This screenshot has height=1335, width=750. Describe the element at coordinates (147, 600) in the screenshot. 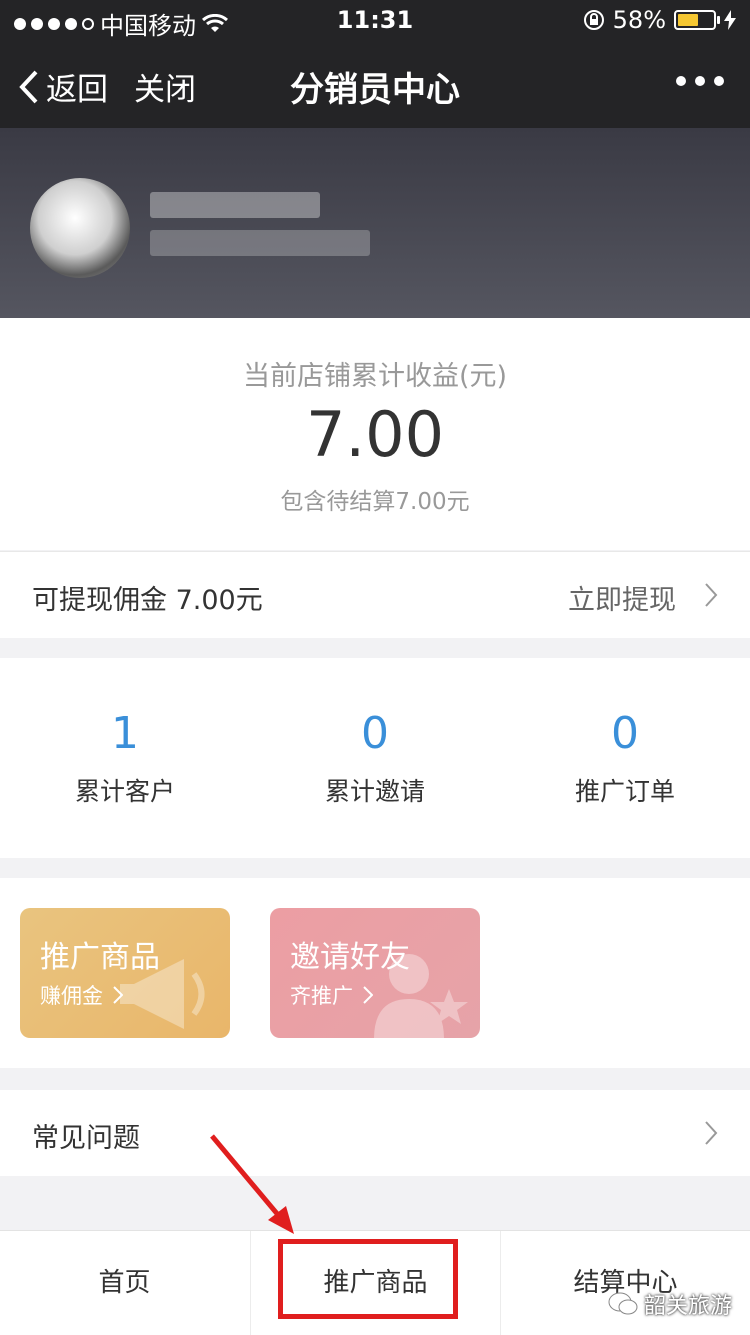

I see `withdrawable-commission: 可提现佣金 7.00元` at that location.